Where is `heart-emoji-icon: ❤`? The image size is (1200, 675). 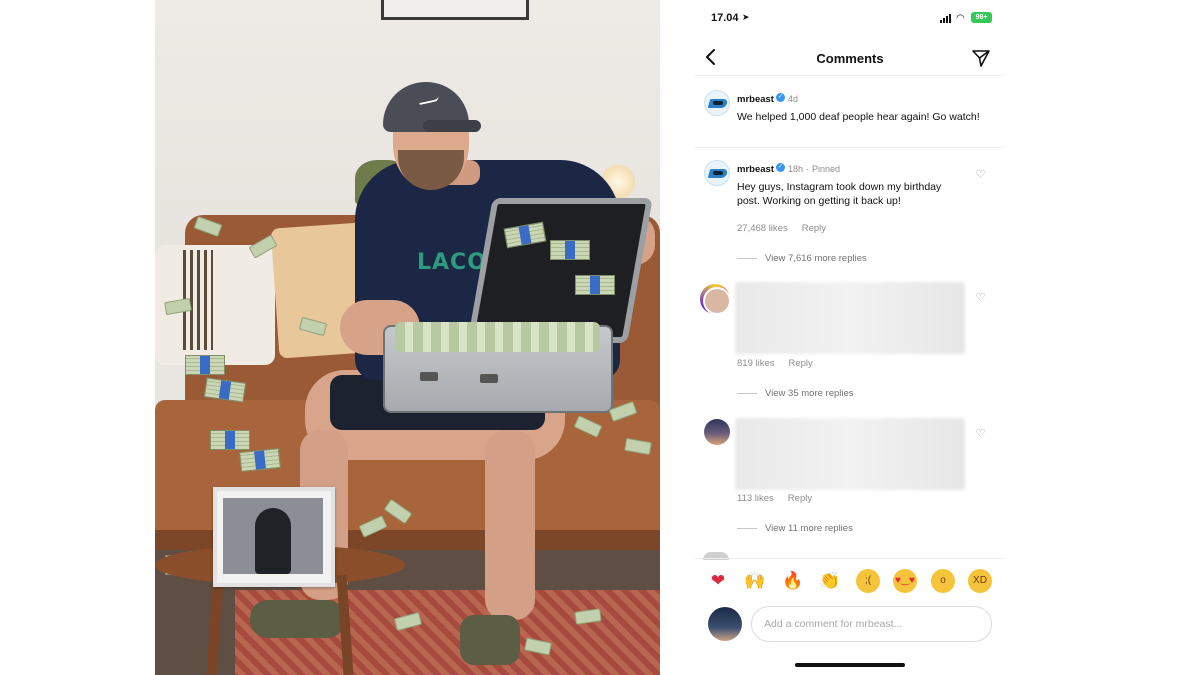 heart-emoji-icon: ❤ is located at coordinates (718, 581).